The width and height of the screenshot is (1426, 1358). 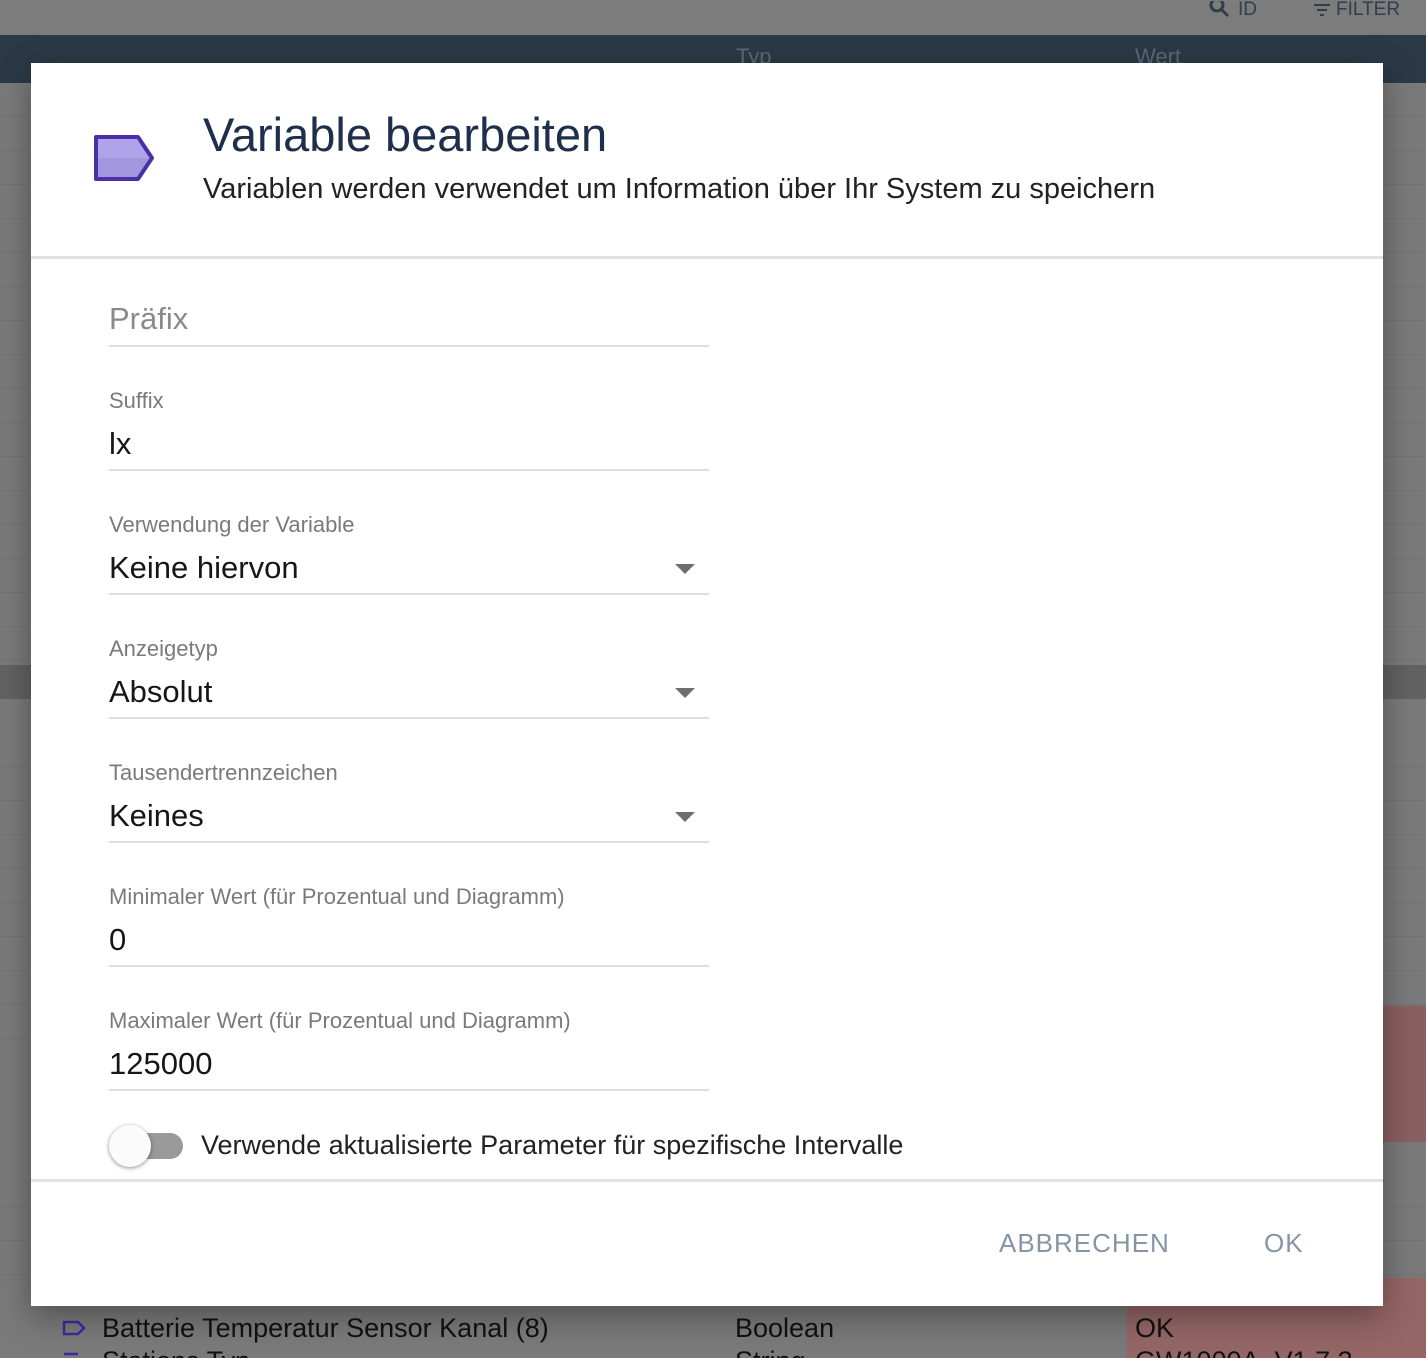 I want to click on prefix-field: Präfix, so click(x=409, y=324).